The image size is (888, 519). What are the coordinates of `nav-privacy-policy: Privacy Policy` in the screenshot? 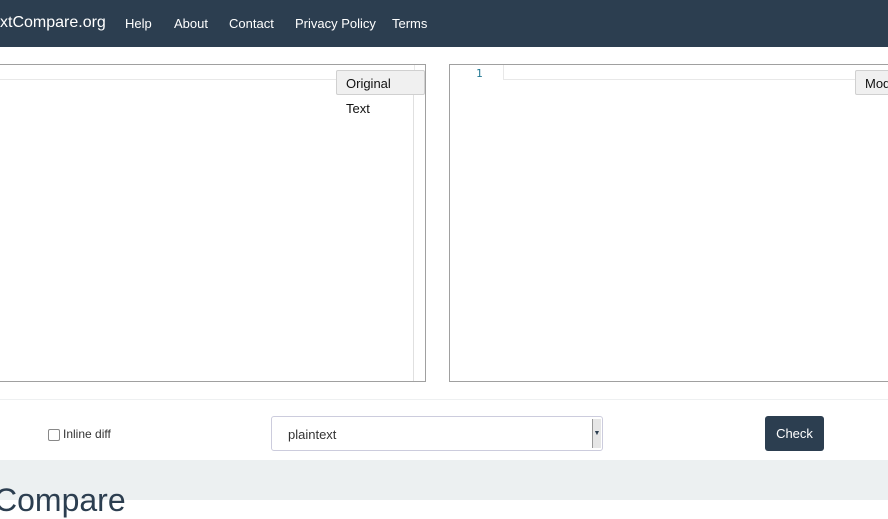 It's located at (335, 23).